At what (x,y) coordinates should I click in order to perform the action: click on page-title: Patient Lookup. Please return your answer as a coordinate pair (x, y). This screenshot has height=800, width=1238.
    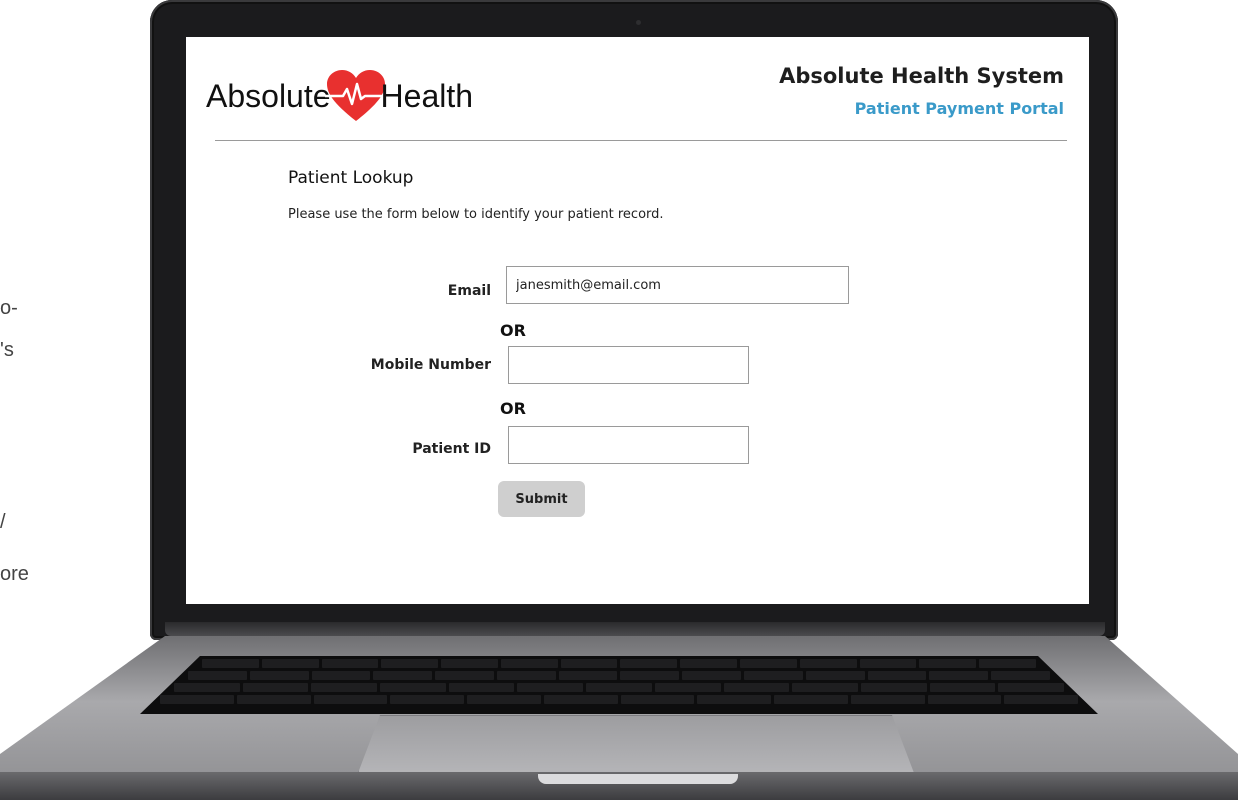
    Looking at the image, I should click on (351, 178).